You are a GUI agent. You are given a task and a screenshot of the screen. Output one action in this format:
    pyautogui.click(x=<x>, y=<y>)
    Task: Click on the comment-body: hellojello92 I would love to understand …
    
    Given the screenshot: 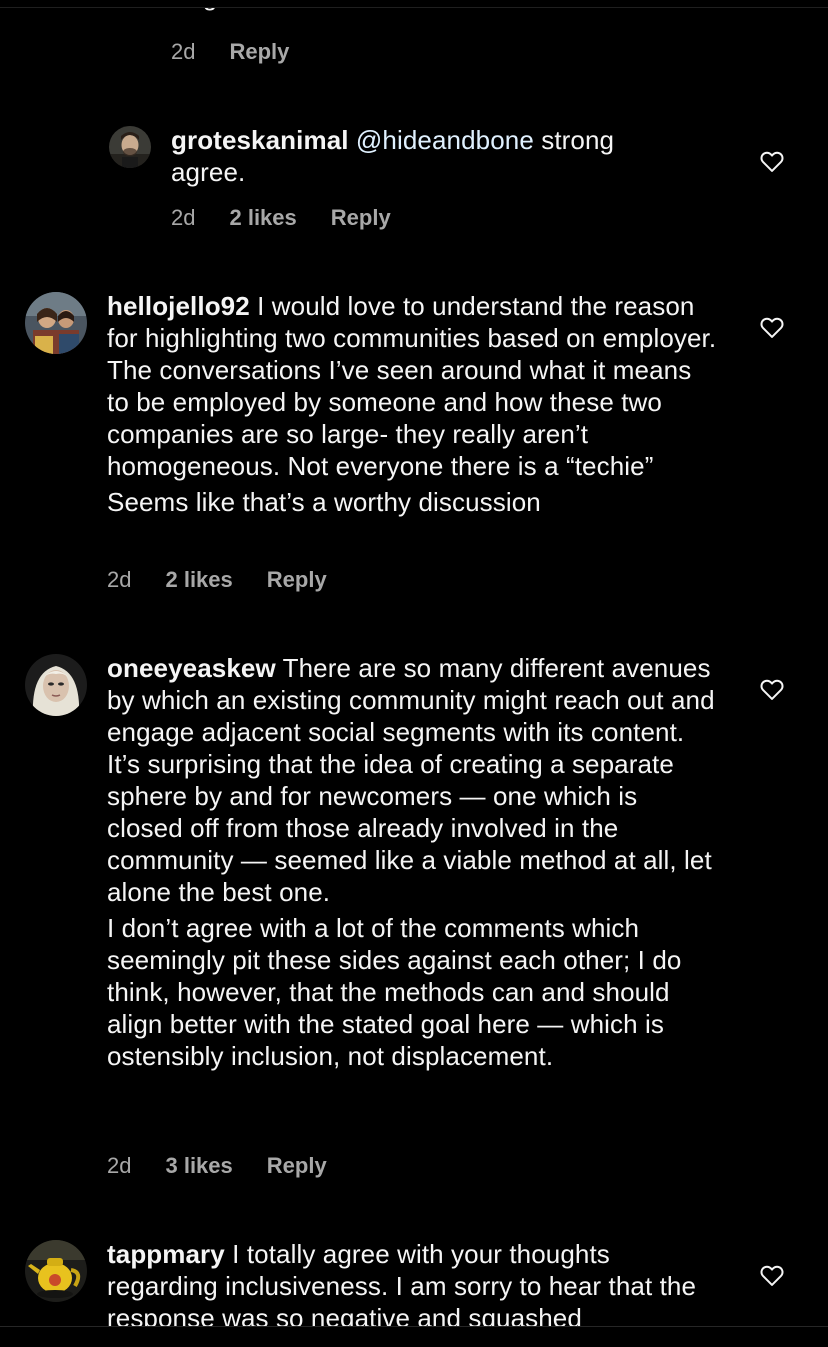 What is the action you would take?
    pyautogui.click(x=413, y=404)
    